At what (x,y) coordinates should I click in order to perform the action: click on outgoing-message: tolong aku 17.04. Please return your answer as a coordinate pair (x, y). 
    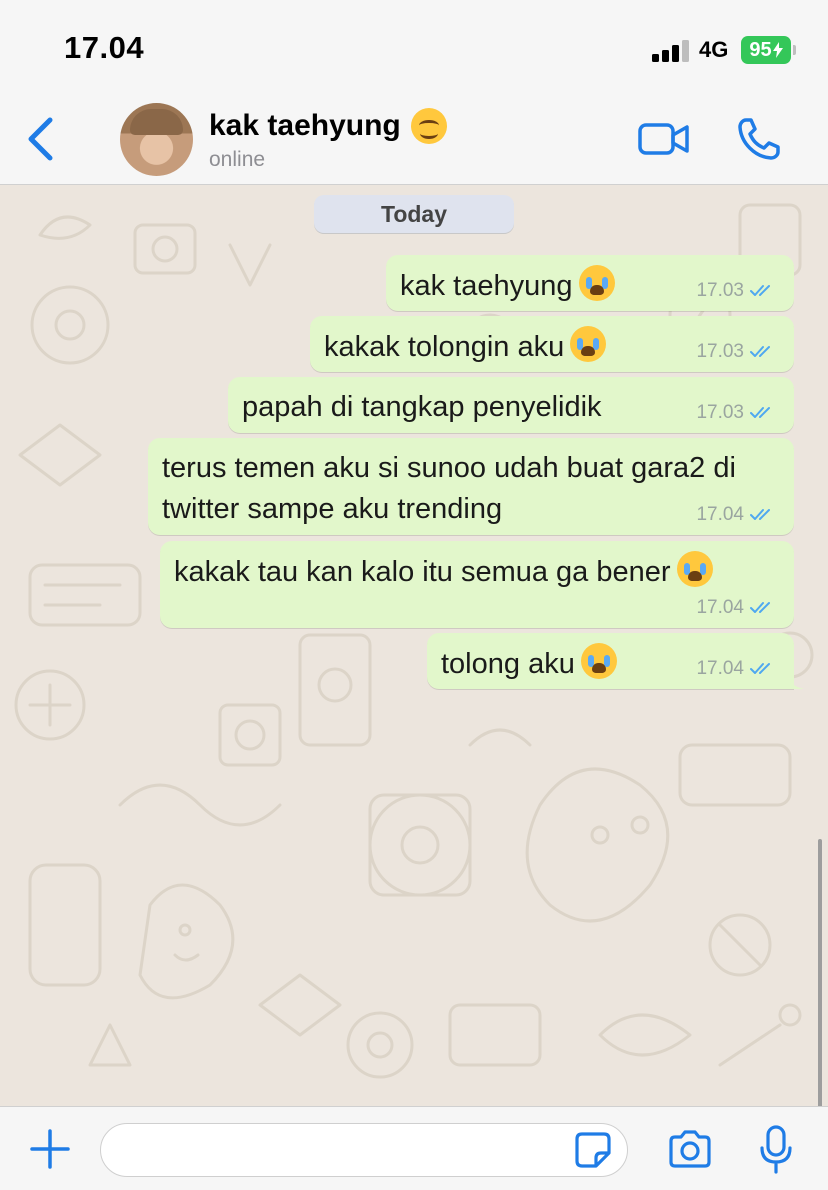
    Looking at the image, I should click on (615, 661).